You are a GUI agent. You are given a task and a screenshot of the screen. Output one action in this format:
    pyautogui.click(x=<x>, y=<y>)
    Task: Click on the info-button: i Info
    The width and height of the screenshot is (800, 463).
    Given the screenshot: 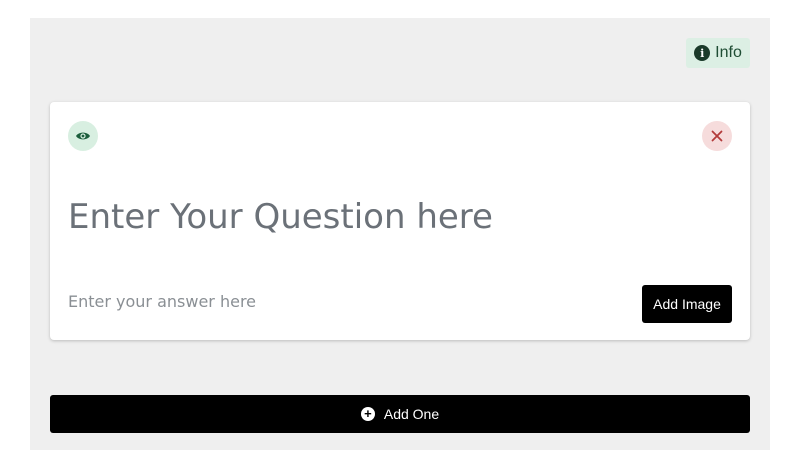 What is the action you would take?
    pyautogui.click(x=718, y=53)
    